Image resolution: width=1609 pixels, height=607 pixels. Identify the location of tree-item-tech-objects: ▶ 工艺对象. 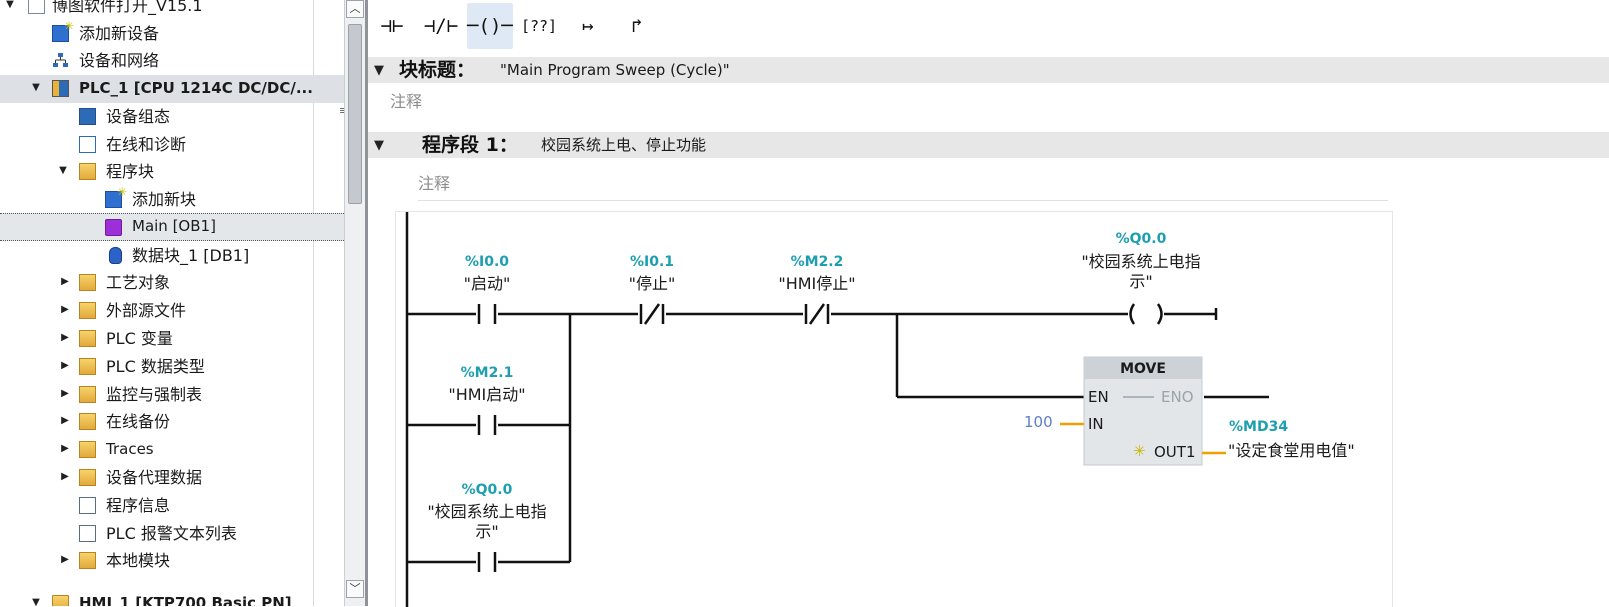
(172, 283).